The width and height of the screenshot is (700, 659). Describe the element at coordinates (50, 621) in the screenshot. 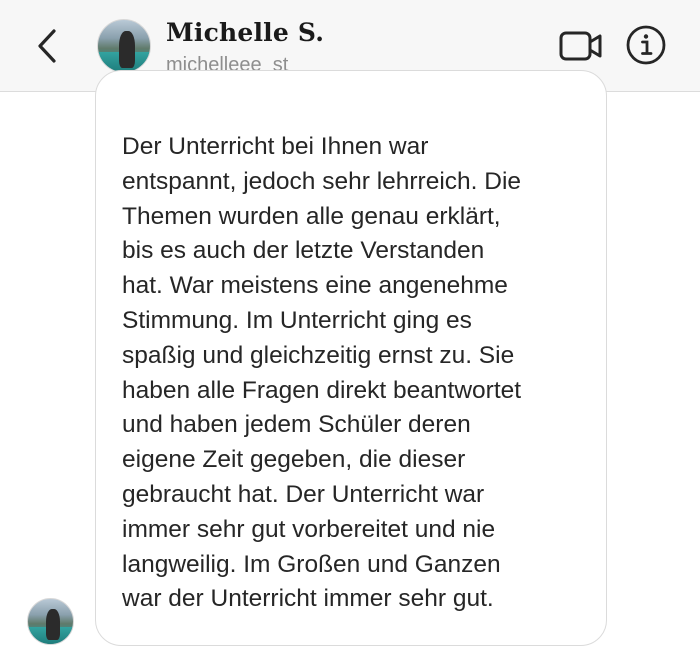

I see `sender-avatar` at that location.